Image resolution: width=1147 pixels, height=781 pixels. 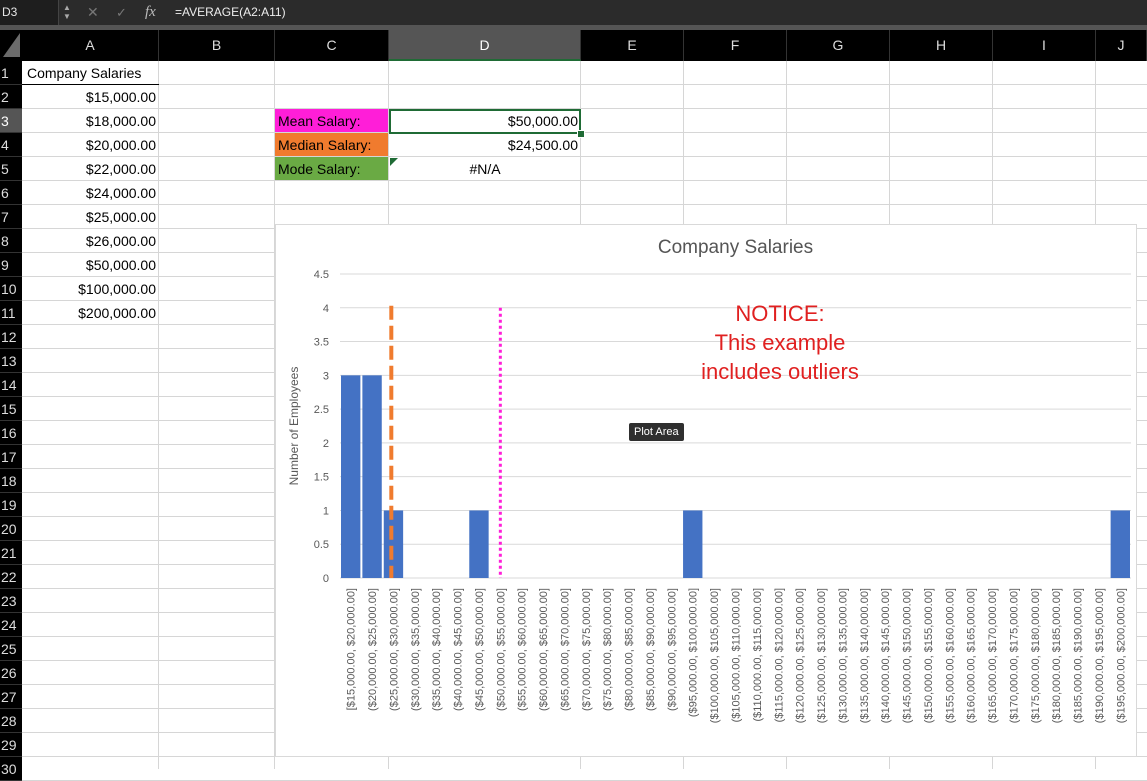 I want to click on row-header-15: 15, so click(x=11, y=409).